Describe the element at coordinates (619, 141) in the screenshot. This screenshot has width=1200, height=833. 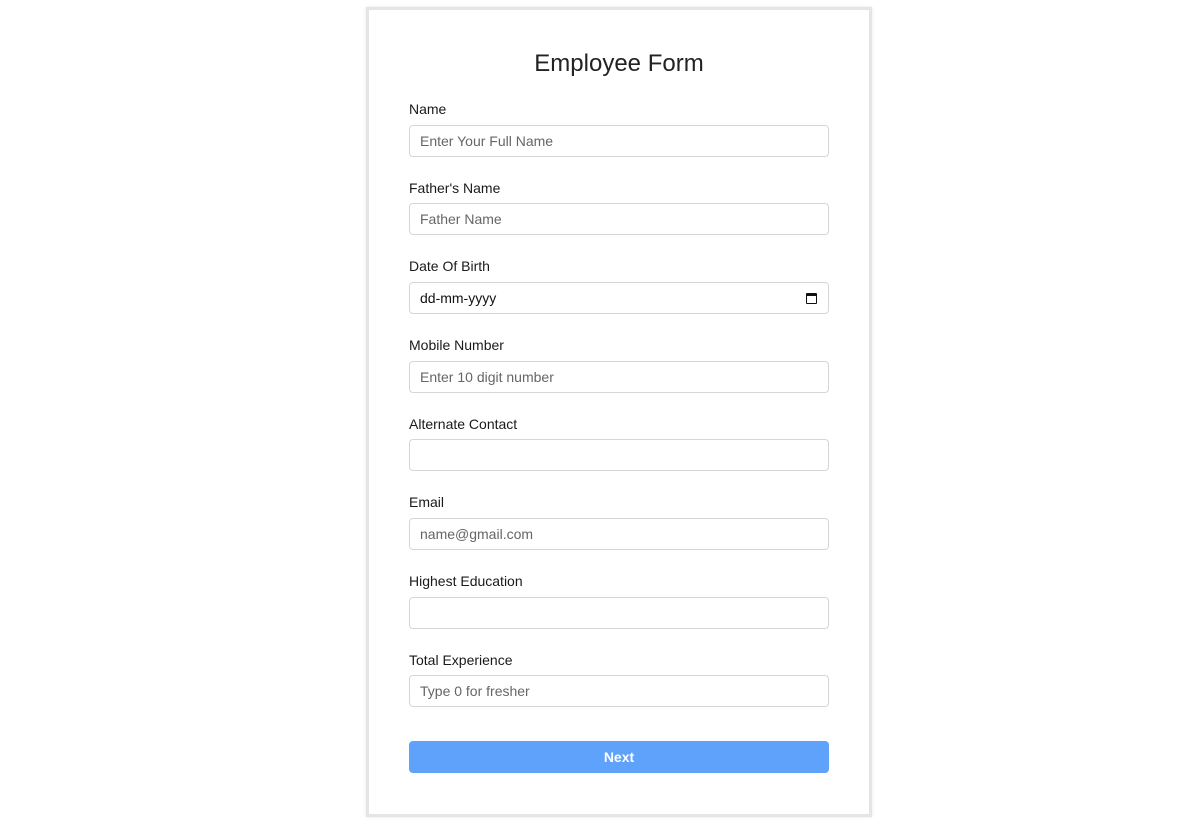
I see `name-input` at that location.